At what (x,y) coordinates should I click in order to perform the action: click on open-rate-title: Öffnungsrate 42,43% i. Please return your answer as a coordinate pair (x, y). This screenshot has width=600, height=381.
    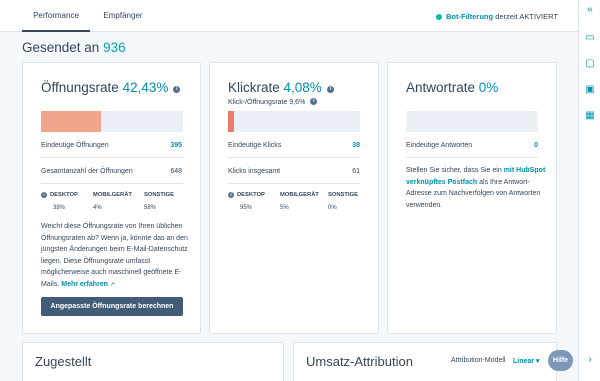
    Looking at the image, I should click on (111, 87).